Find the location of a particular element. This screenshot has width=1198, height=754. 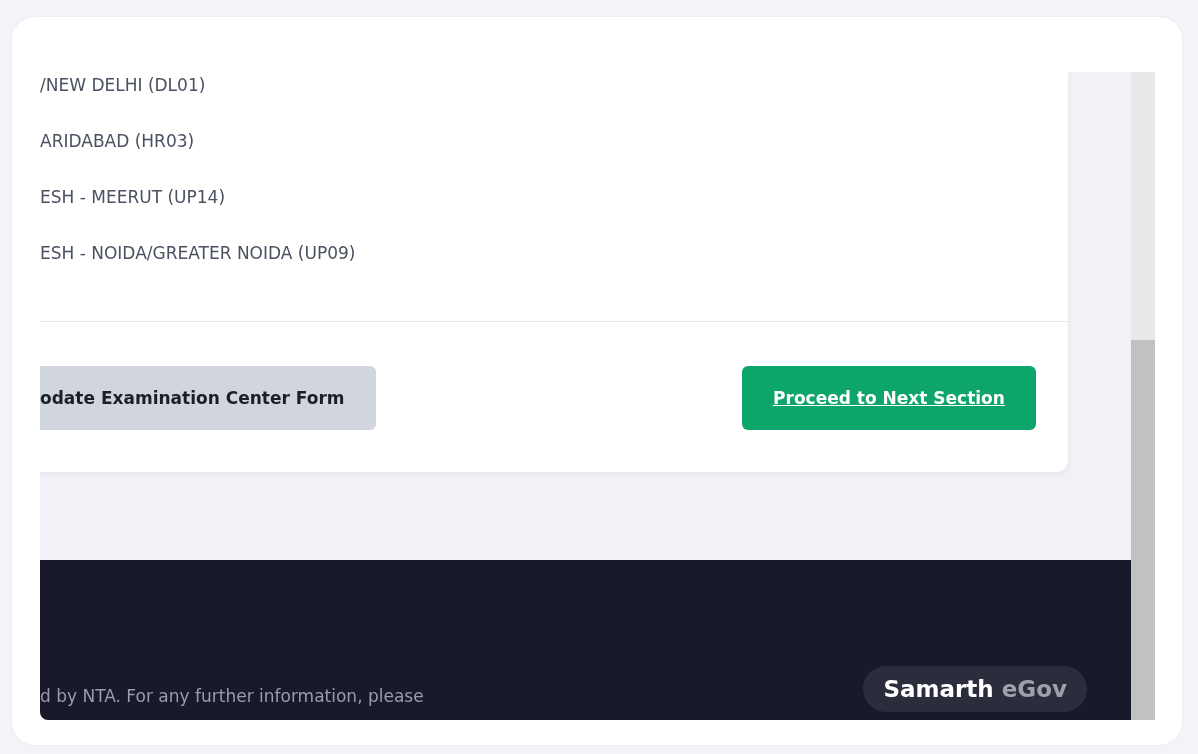

exam-center-option: ESH - MEERUT (UP14) is located at coordinates (554, 197).